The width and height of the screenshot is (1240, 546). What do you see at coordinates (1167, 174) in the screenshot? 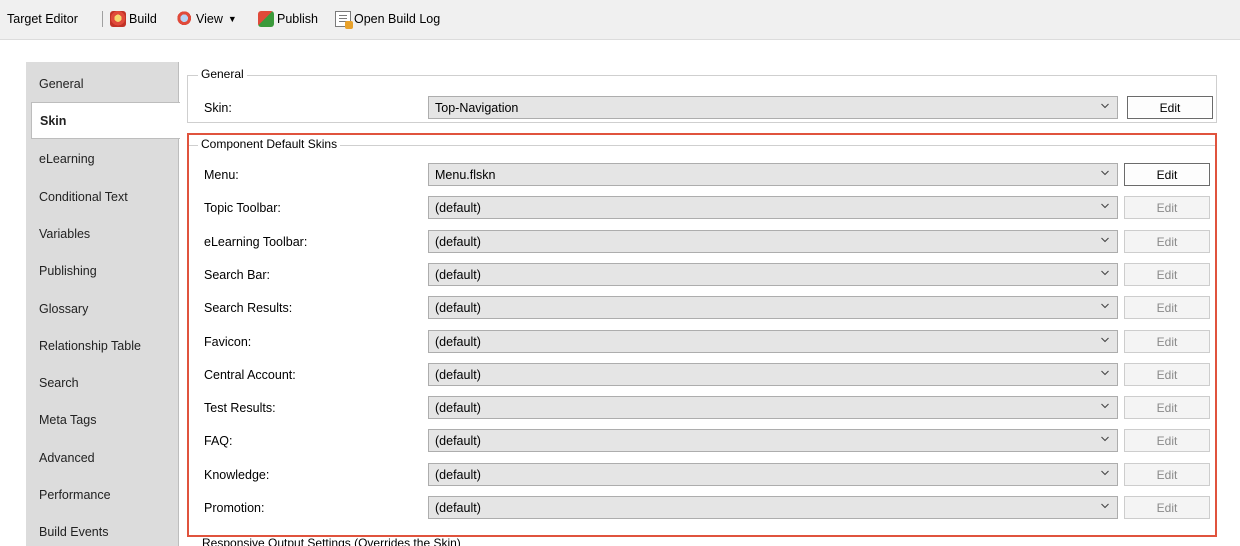
I see `menu-edit-button: Edit` at bounding box center [1167, 174].